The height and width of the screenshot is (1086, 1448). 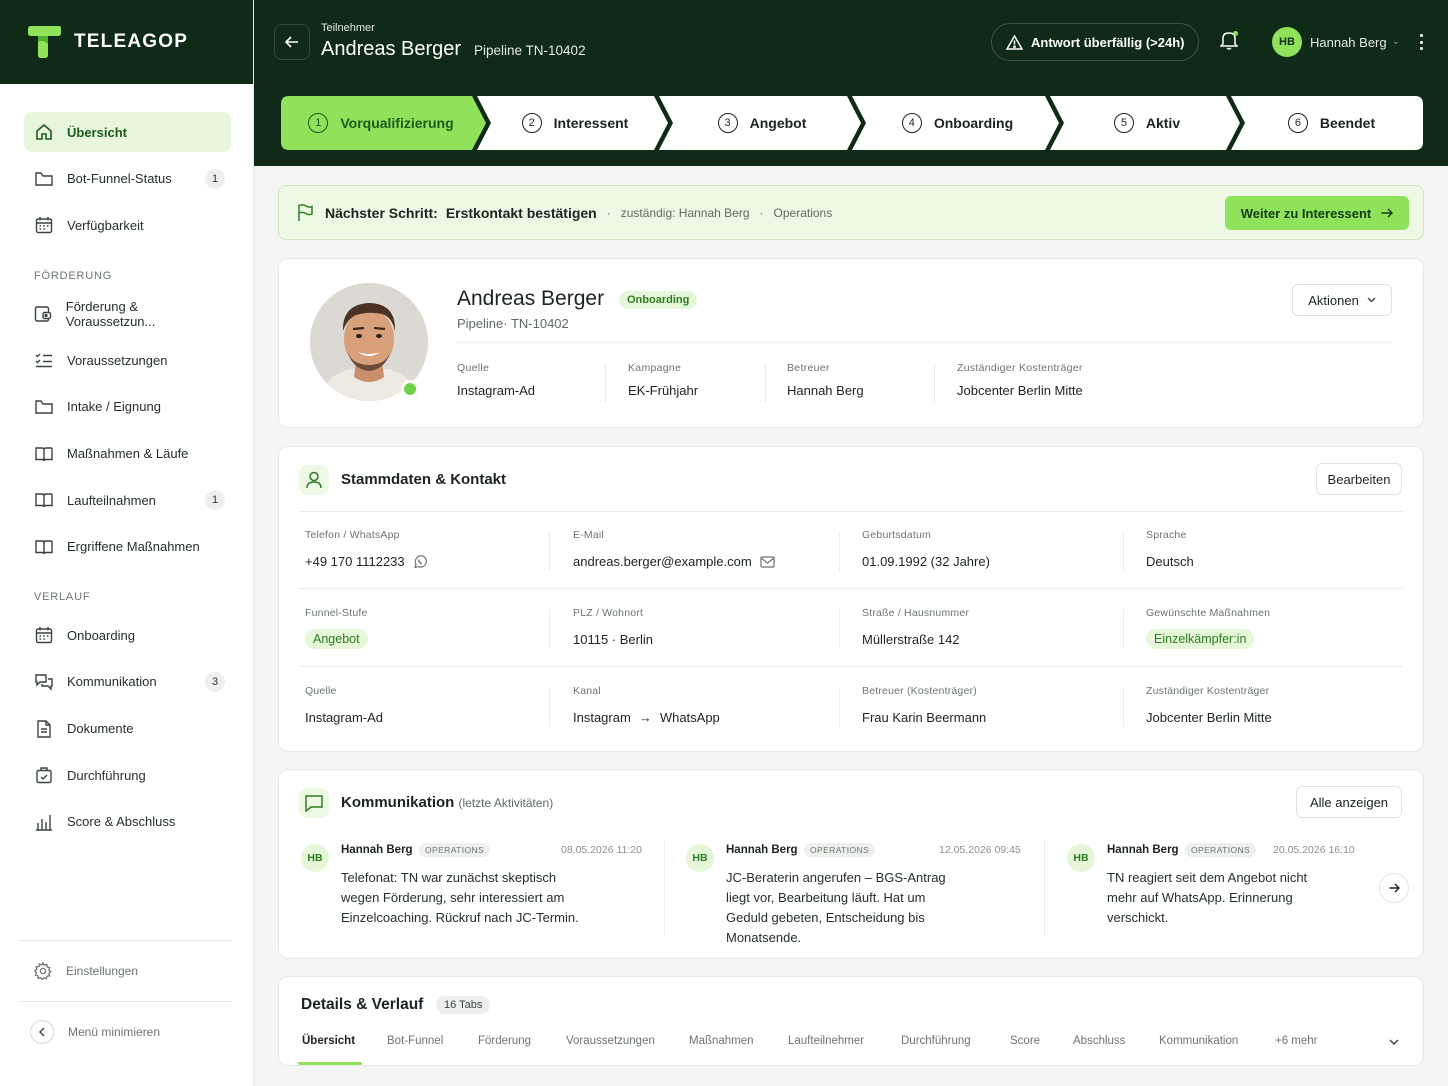 What do you see at coordinates (127, 682) in the screenshot?
I see `sidebar-item-kommunikation: Kommunikation 3` at bounding box center [127, 682].